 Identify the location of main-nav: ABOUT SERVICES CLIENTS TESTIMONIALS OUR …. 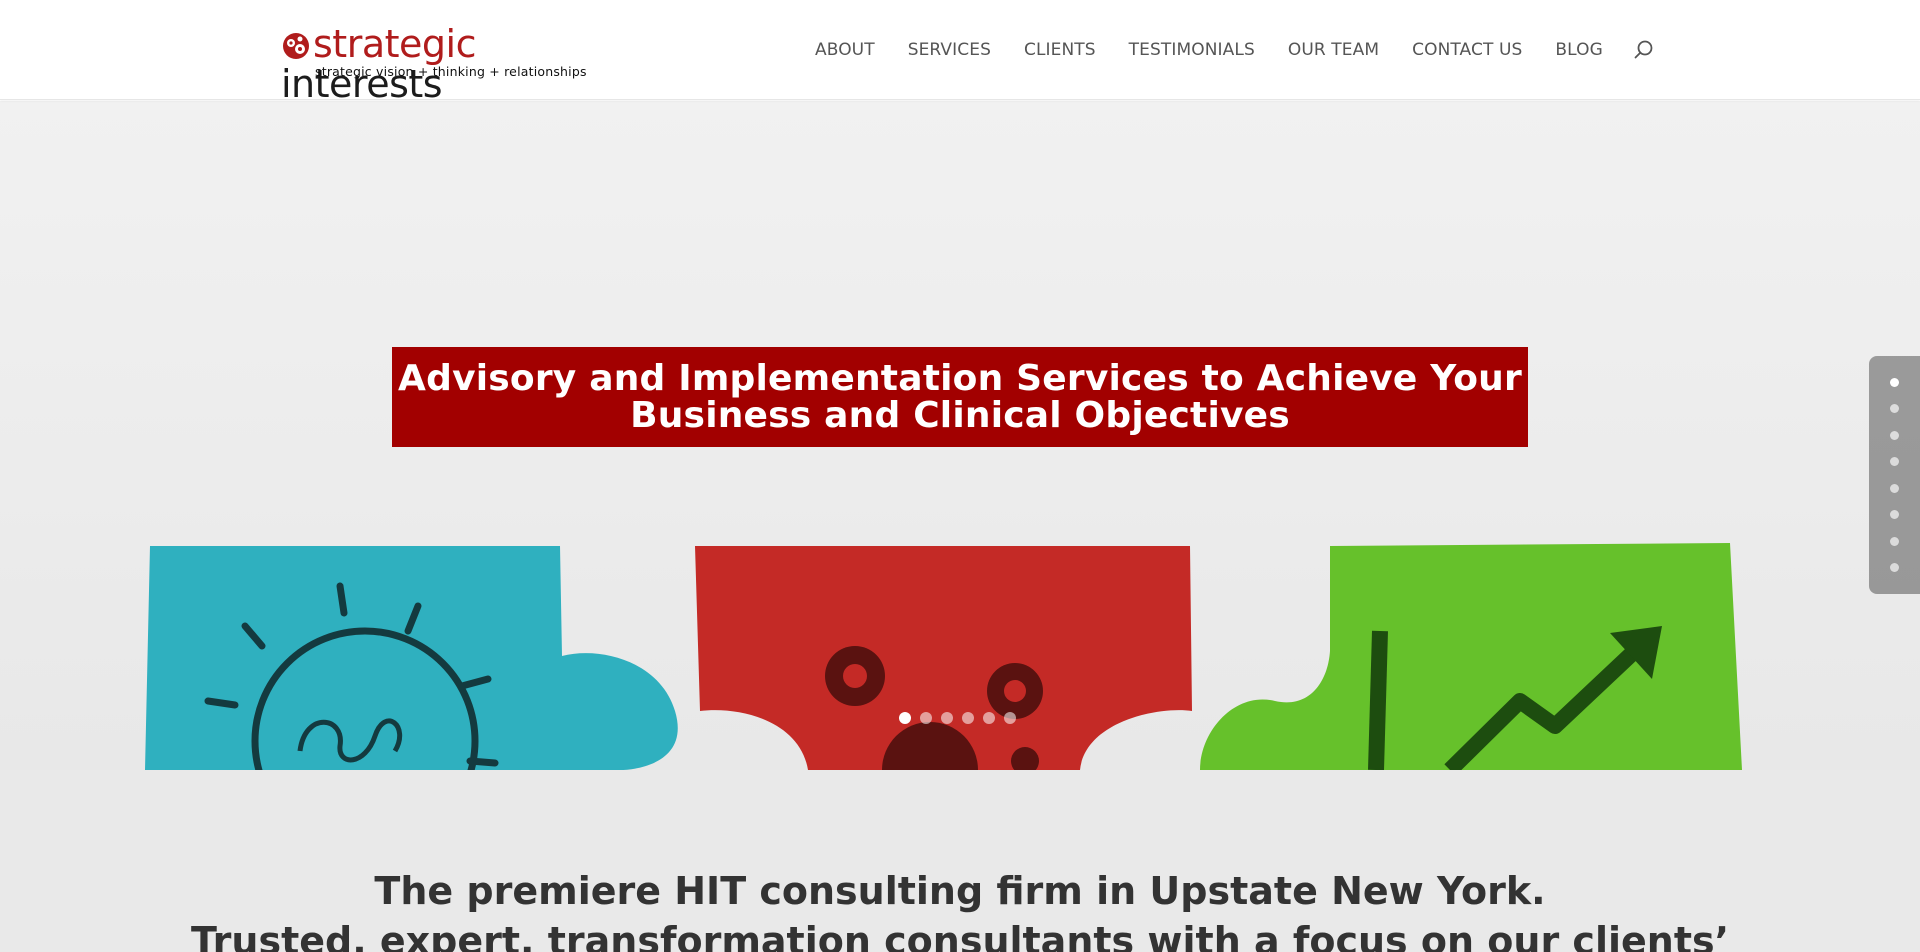
(1235, 50).